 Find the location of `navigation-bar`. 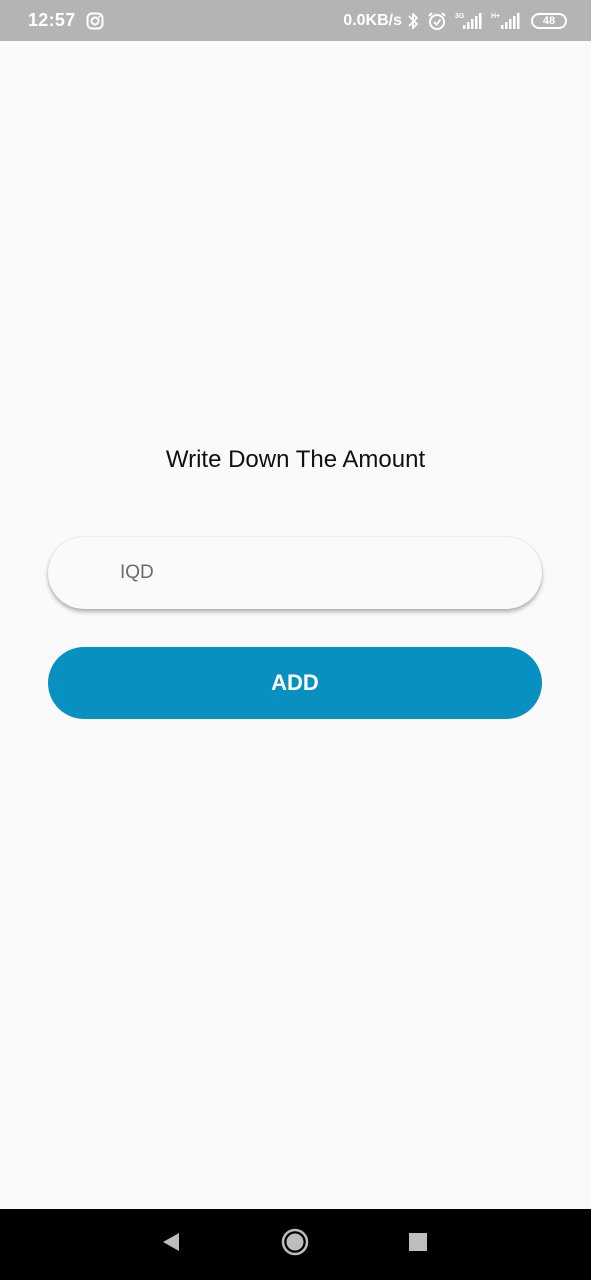

navigation-bar is located at coordinates (295, 1244).